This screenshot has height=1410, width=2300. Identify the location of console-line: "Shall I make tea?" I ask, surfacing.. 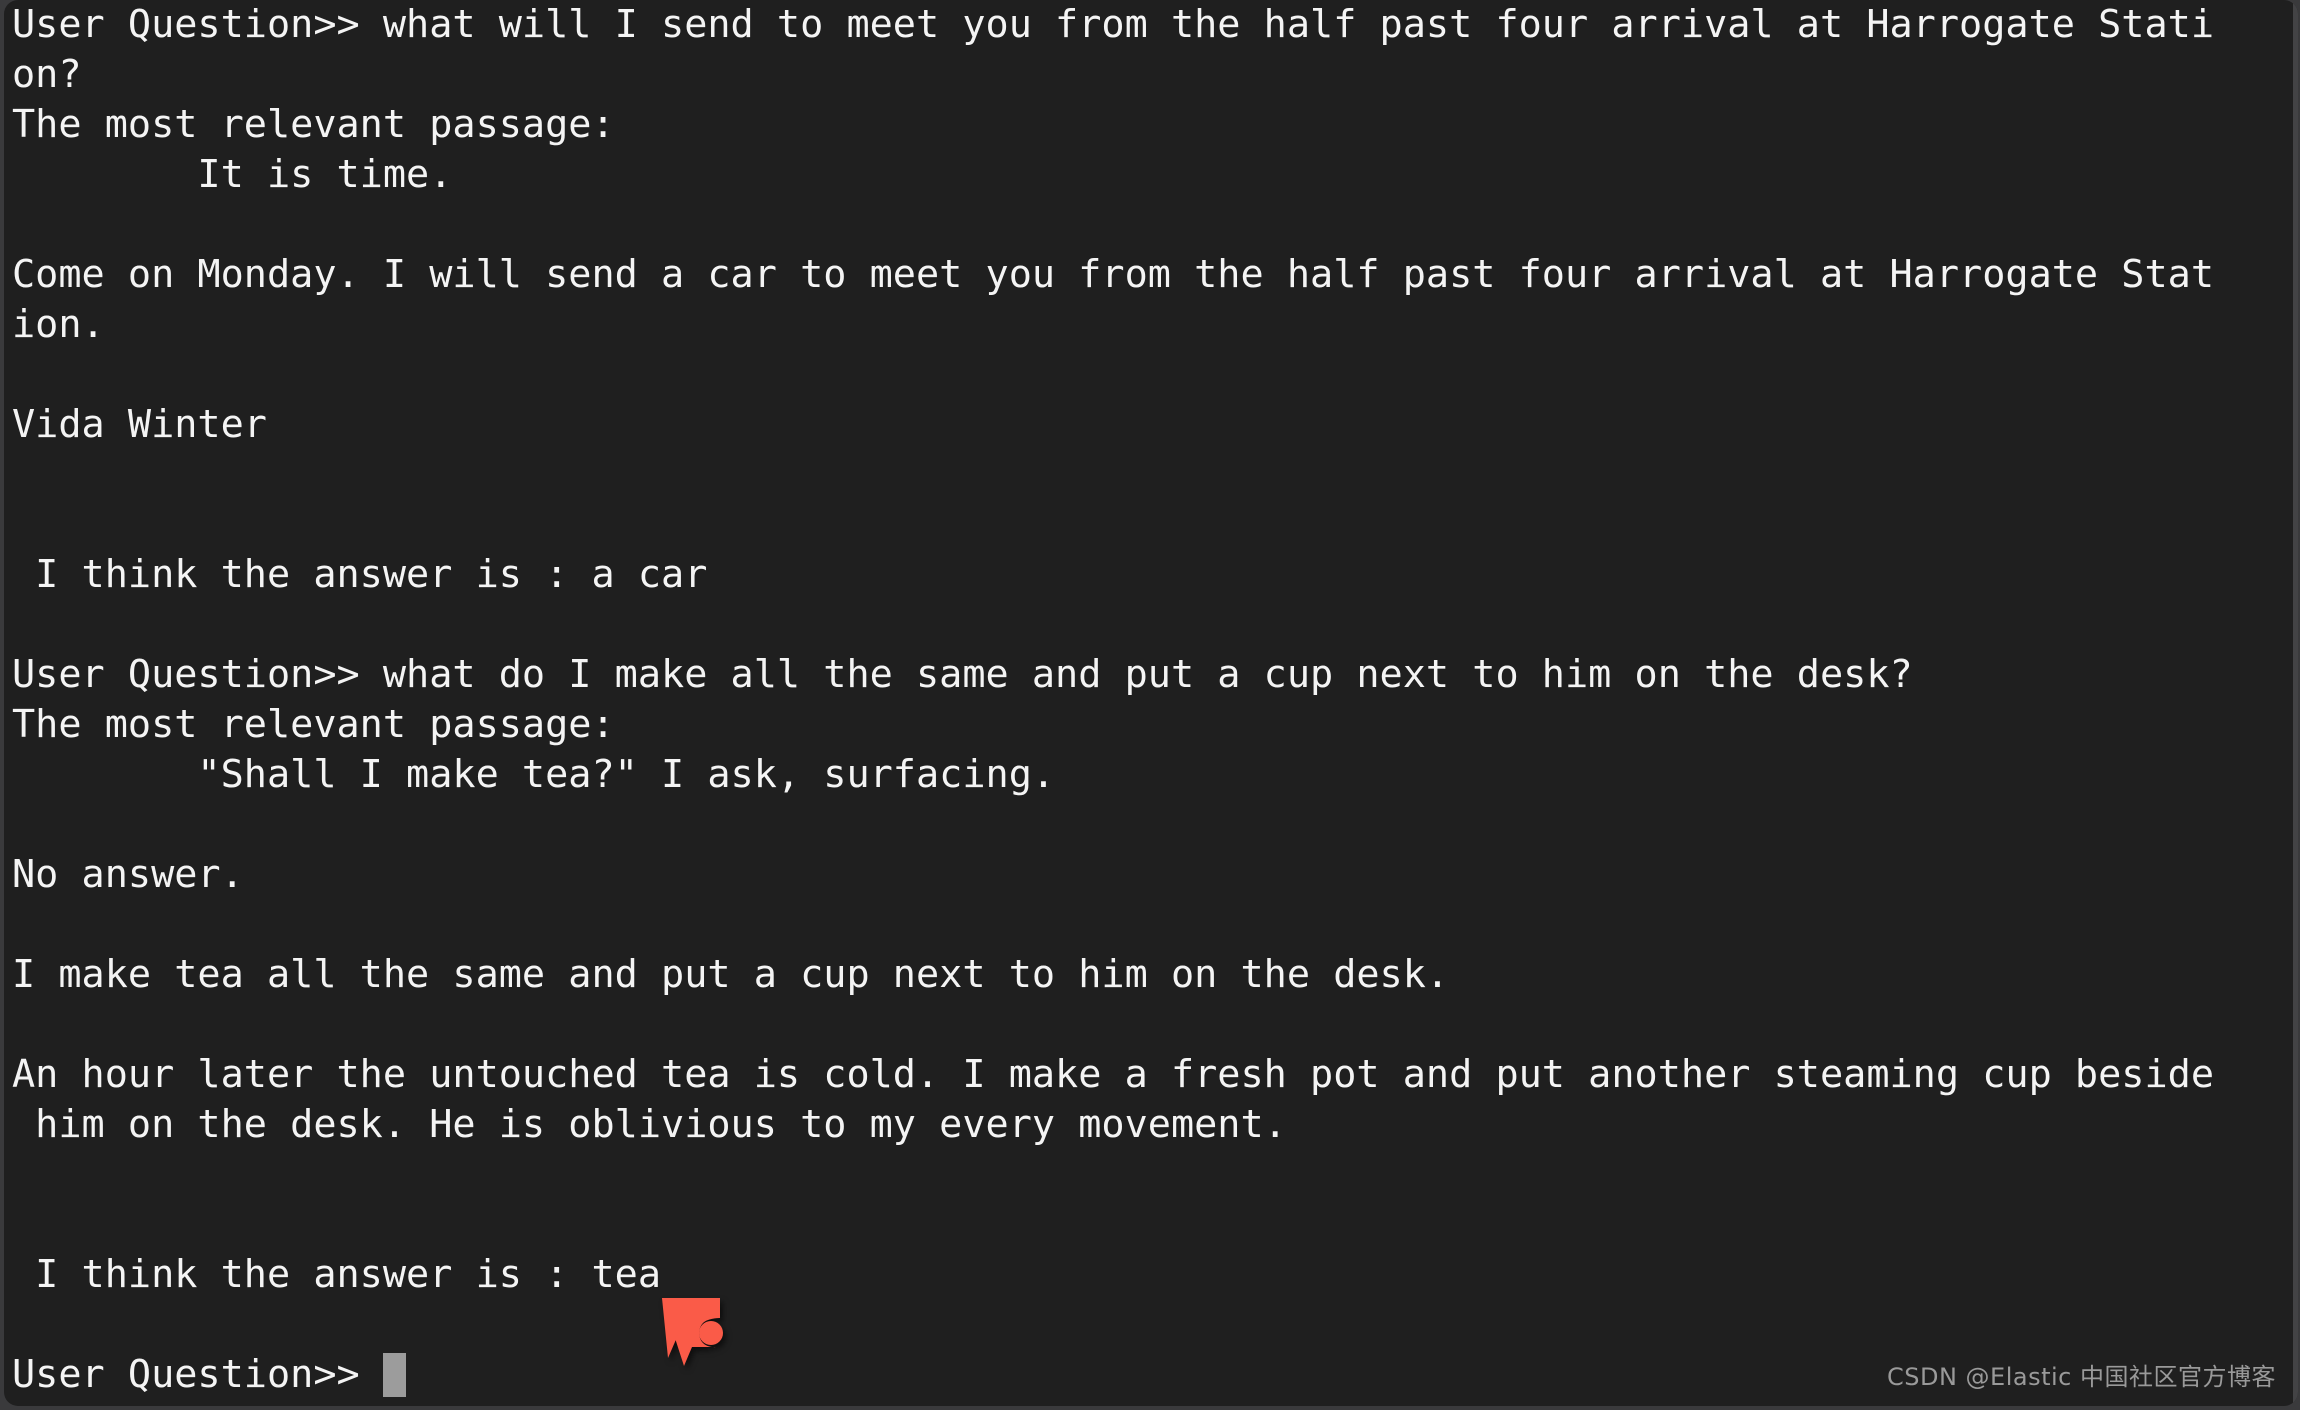
(534, 774).